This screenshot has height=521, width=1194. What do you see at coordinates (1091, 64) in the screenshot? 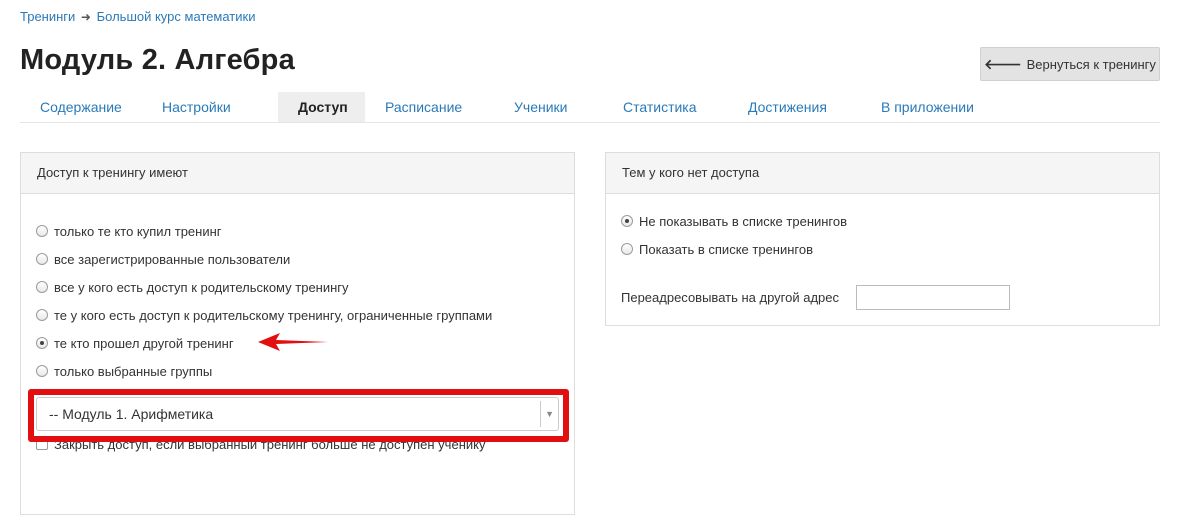
I see `back-button-label: Вернуться к тренингу` at bounding box center [1091, 64].